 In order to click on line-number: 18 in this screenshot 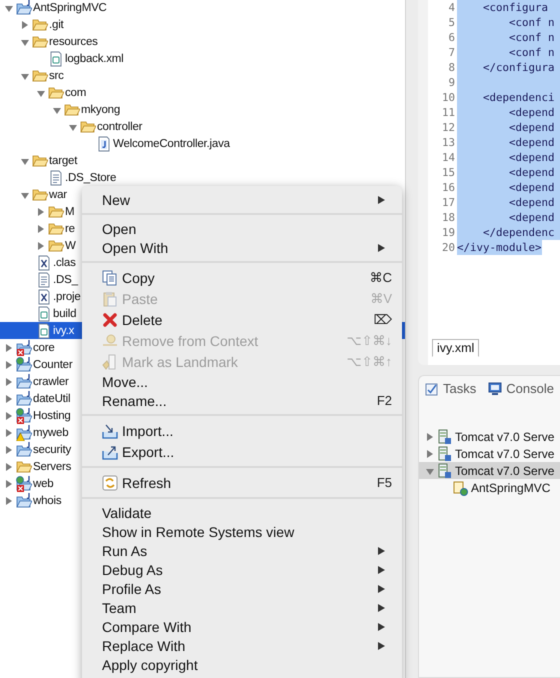, I will do `click(448, 217)`.